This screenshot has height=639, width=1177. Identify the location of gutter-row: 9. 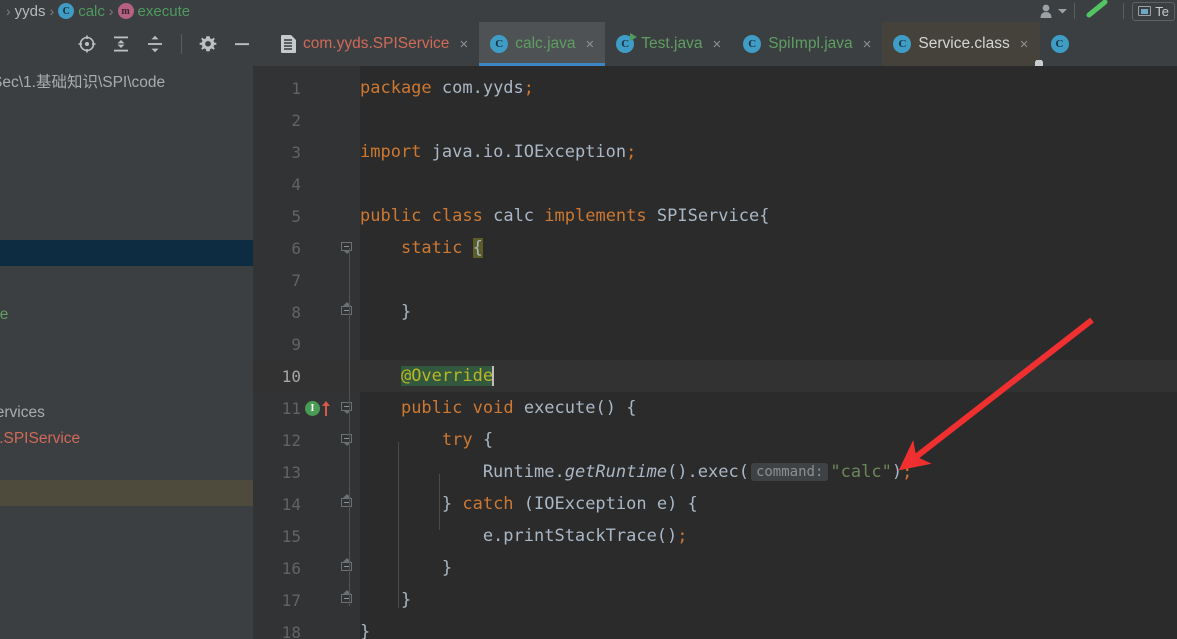
(306, 344).